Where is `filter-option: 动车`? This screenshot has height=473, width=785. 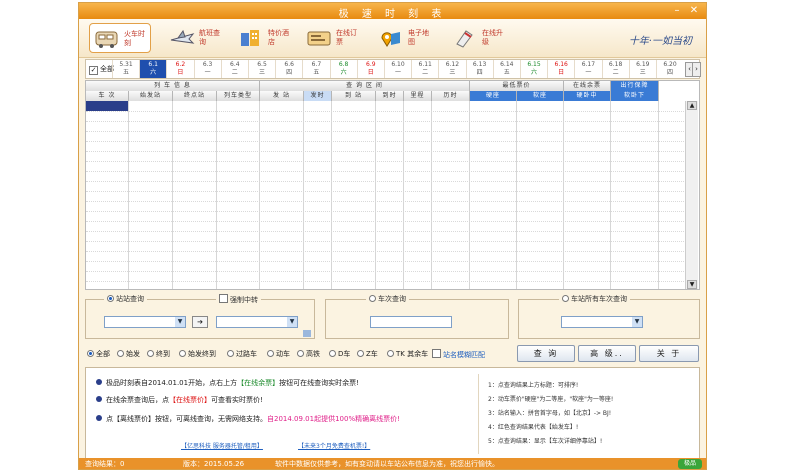 filter-option: 动车 is located at coordinates (278, 354).